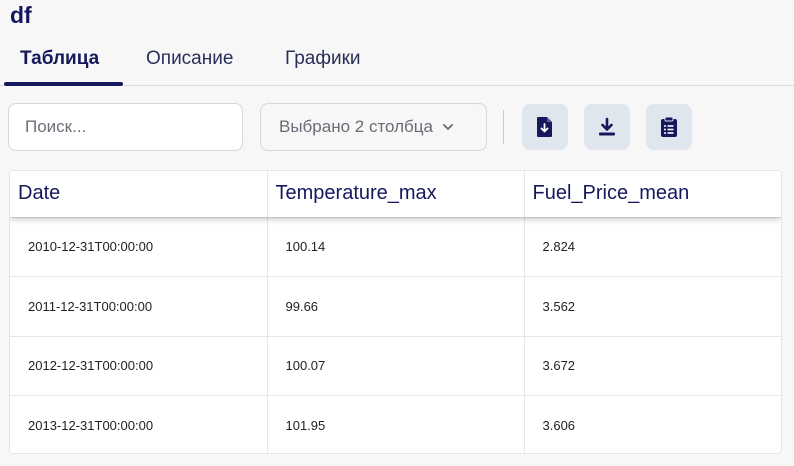  What do you see at coordinates (356, 126) in the screenshot?
I see `column-select-label: Выбрано 2 столбца` at bounding box center [356, 126].